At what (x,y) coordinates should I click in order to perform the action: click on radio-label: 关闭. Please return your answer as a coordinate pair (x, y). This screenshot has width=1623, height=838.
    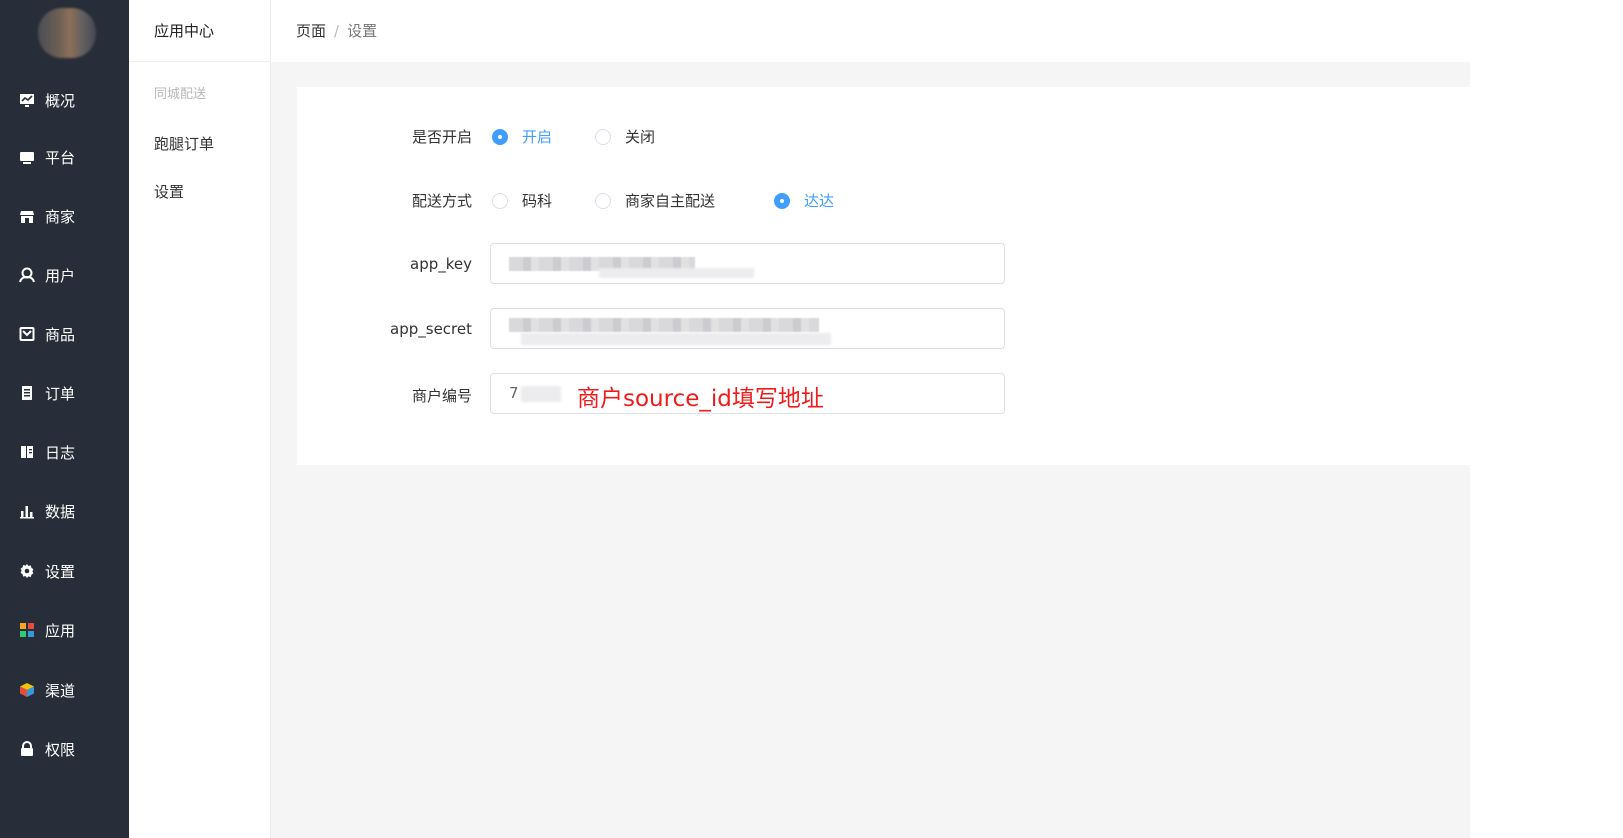
    Looking at the image, I should click on (640, 137).